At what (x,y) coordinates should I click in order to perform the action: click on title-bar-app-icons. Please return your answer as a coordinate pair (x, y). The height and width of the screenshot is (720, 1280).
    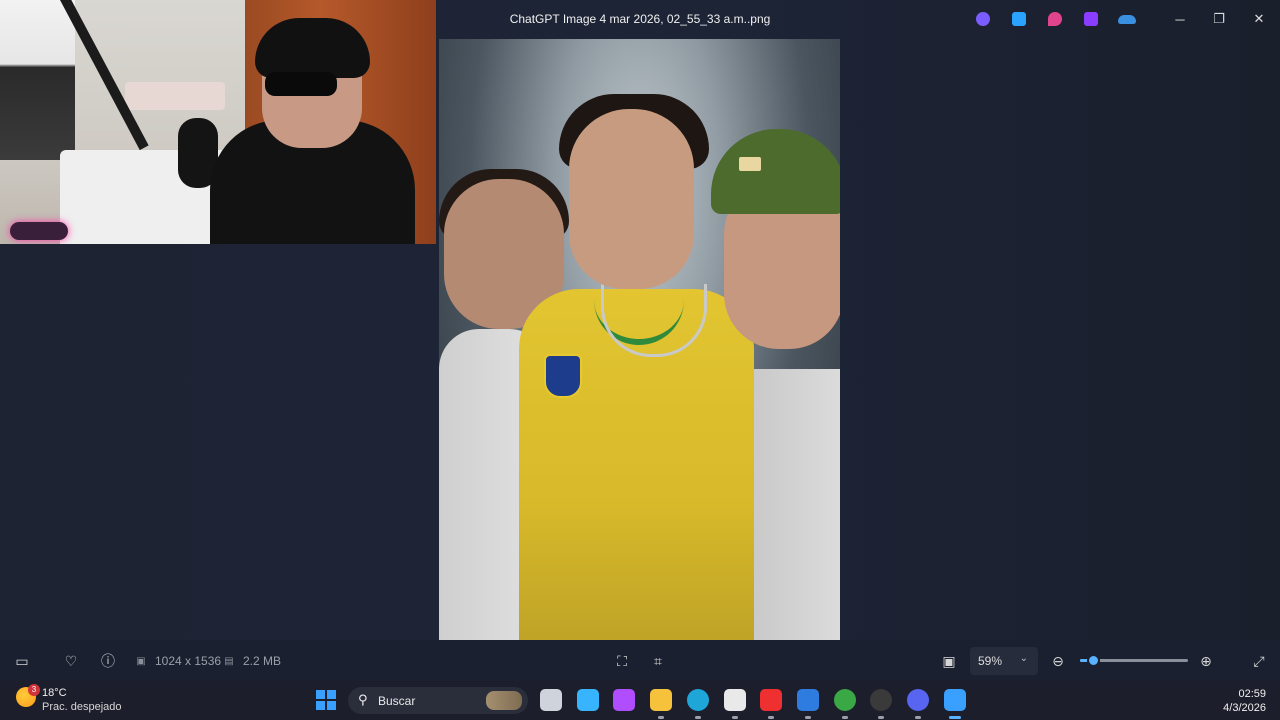
    Looking at the image, I should click on (1055, 19).